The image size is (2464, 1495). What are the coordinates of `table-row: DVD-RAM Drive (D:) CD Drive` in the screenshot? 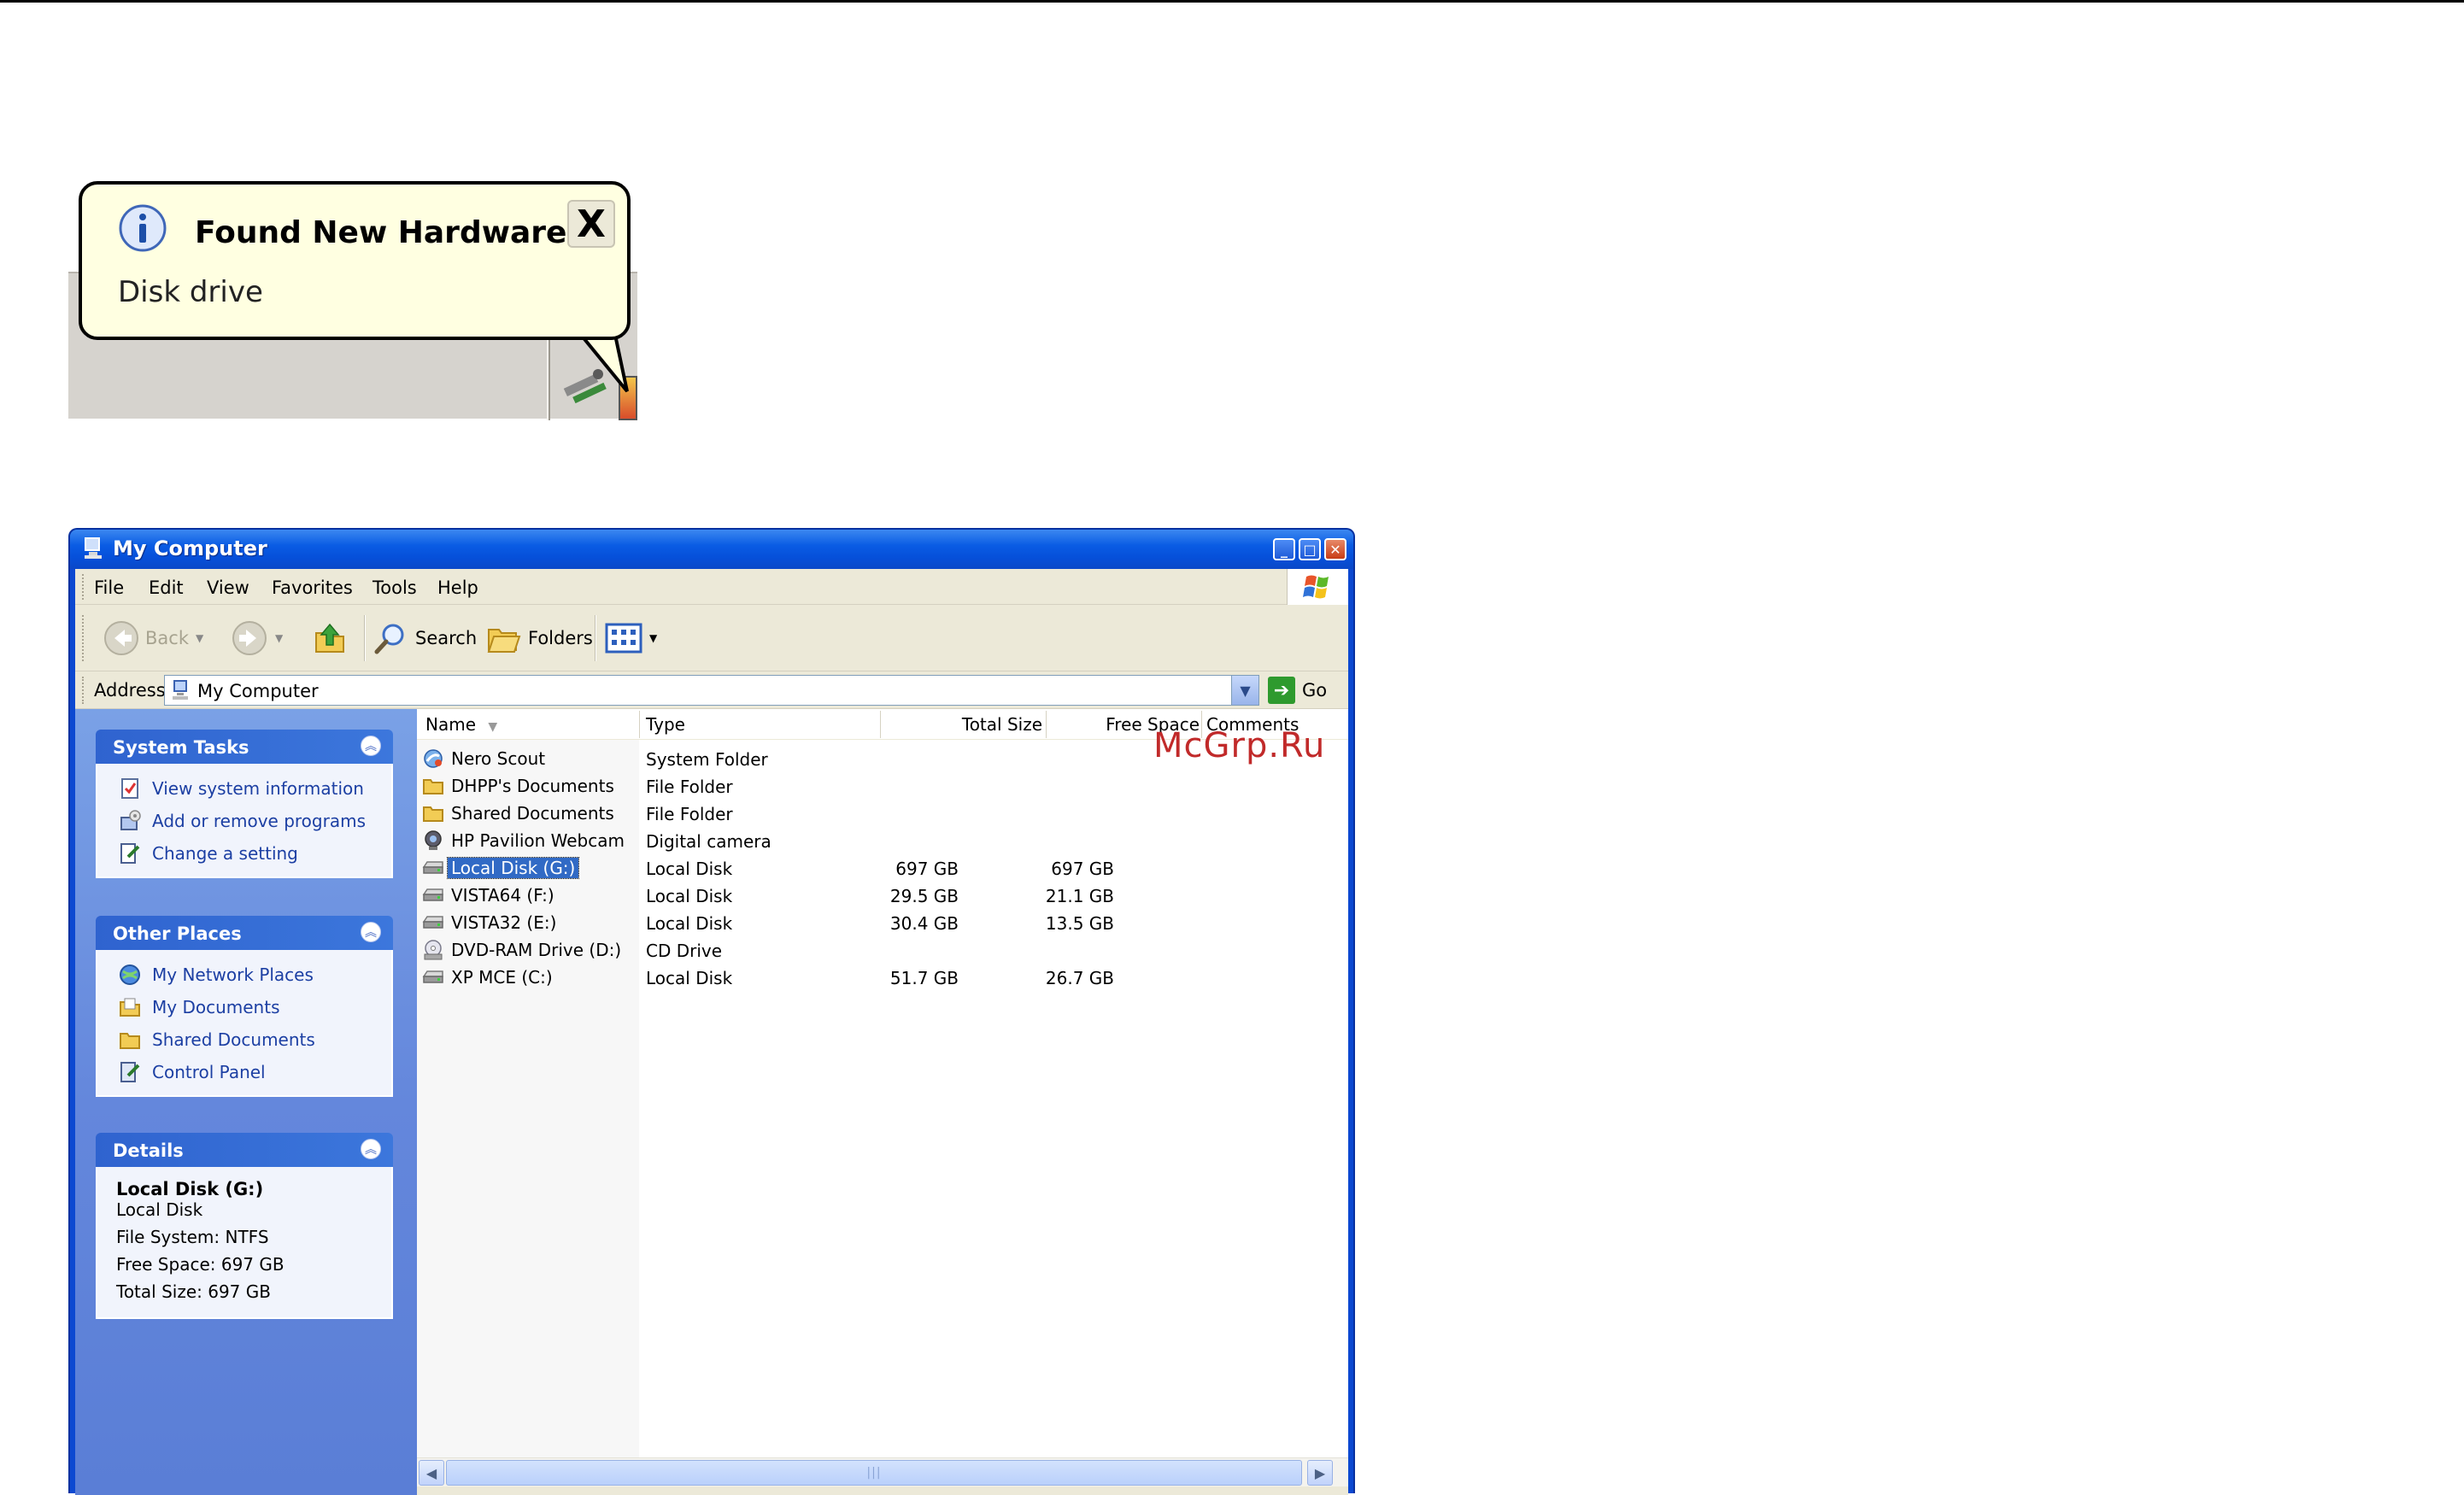 It's located at (882, 950).